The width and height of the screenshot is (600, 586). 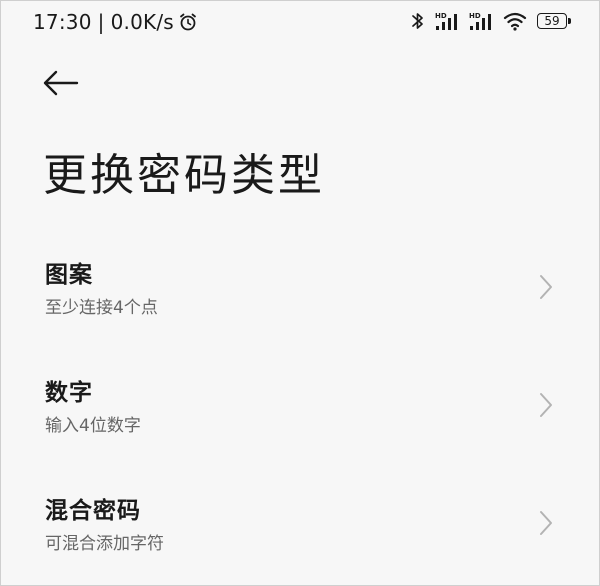 What do you see at coordinates (184, 175) in the screenshot?
I see `page-title: 更换密码类型` at bounding box center [184, 175].